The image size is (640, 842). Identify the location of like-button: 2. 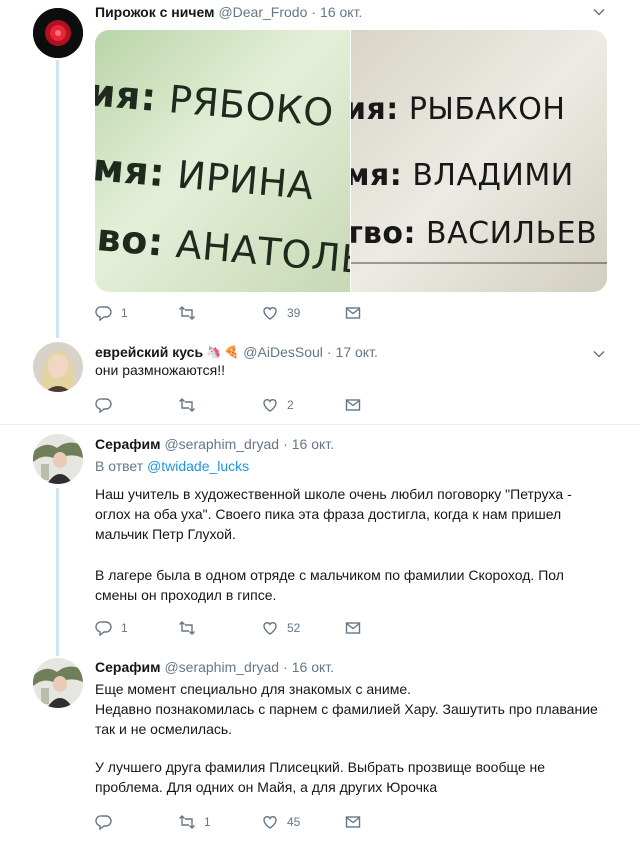
(302, 405).